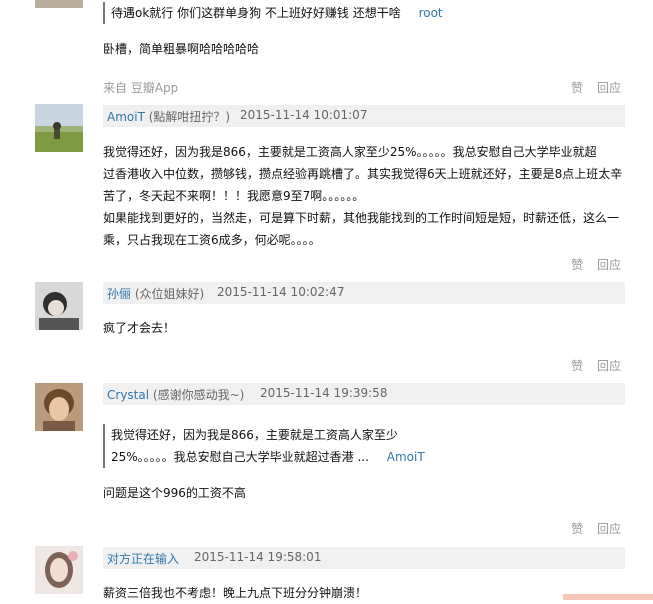 The height and width of the screenshot is (604, 653). Describe the element at coordinates (268, 457) in the screenshot. I see `quote-text: 25%。。。。。我总安慰自己大学毕业就超过香港 ... AmoiT` at that location.